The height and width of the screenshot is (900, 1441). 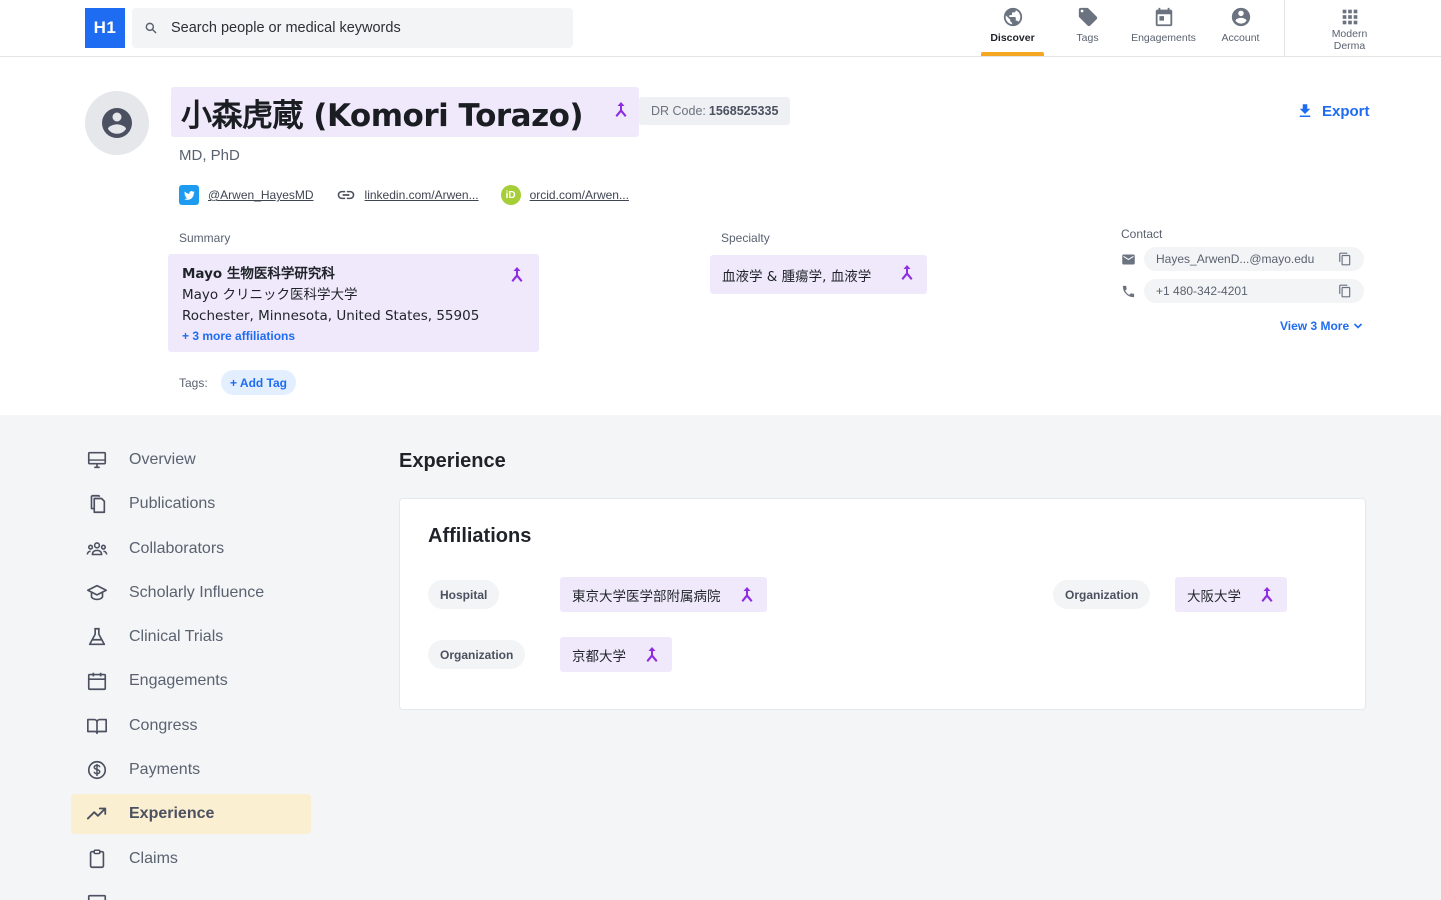 What do you see at coordinates (1349, 17) in the screenshot?
I see `apps-grid-icon` at bounding box center [1349, 17].